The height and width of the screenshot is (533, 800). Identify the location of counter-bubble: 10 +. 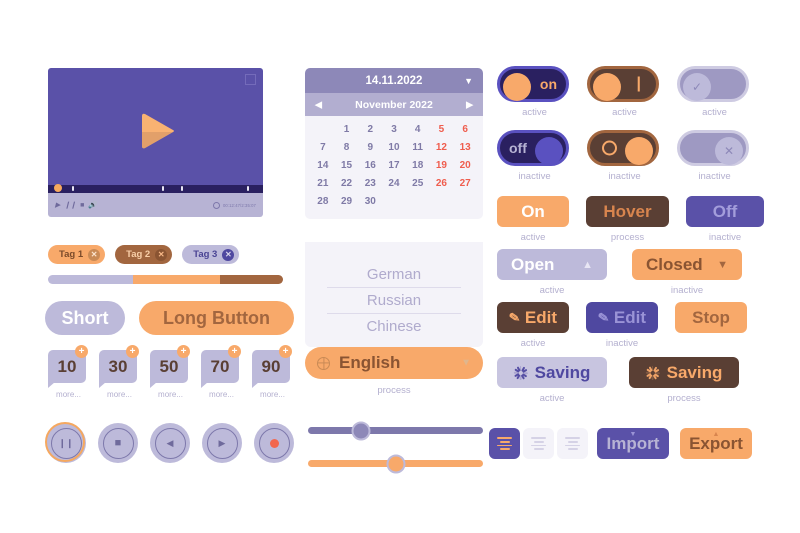
(68, 364).